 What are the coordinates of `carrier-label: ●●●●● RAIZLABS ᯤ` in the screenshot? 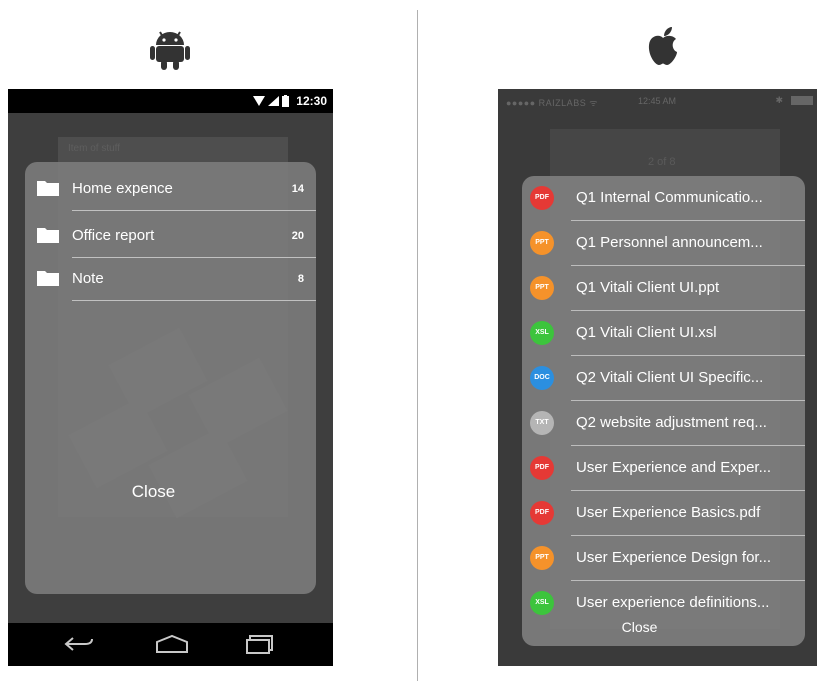 It's located at (552, 103).